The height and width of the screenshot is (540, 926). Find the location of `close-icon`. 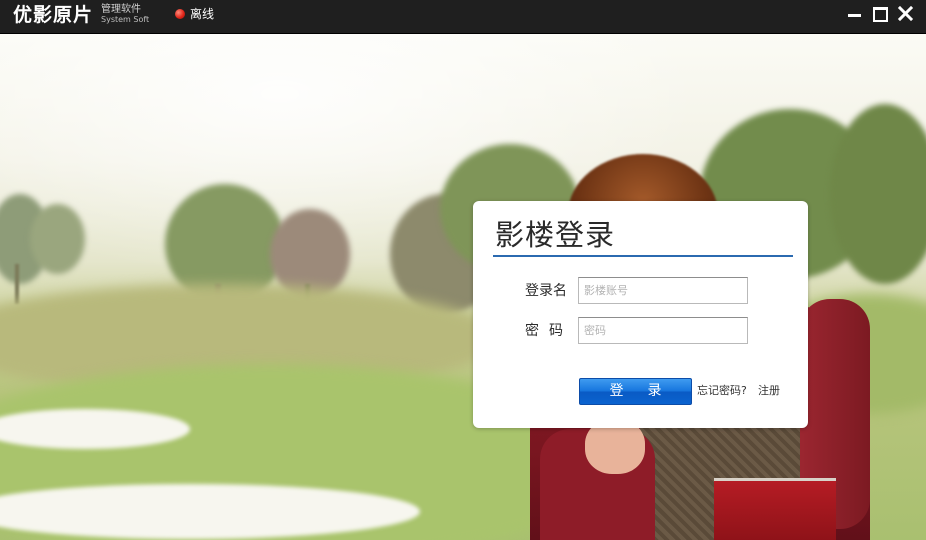

close-icon is located at coordinates (905, 13).